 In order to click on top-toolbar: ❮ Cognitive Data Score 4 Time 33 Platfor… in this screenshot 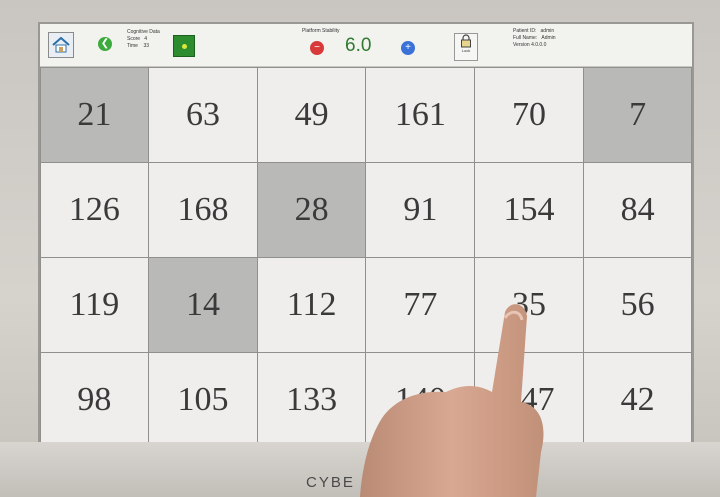, I will do `click(366, 45)`.